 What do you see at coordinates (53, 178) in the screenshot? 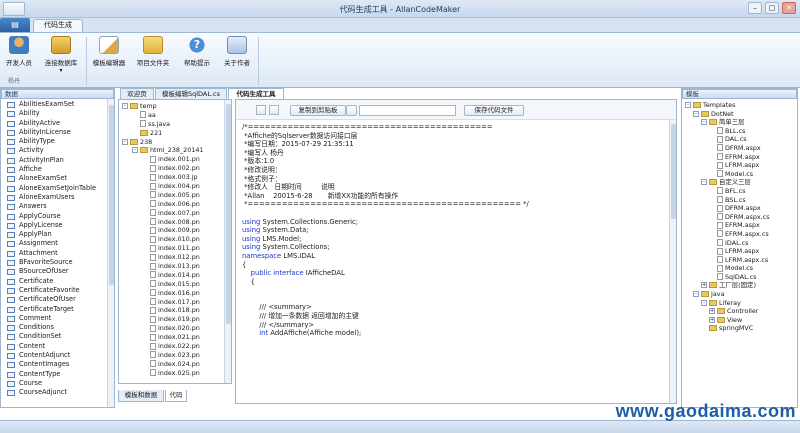
I see `list-item: AloneExamSet` at bounding box center [53, 178].